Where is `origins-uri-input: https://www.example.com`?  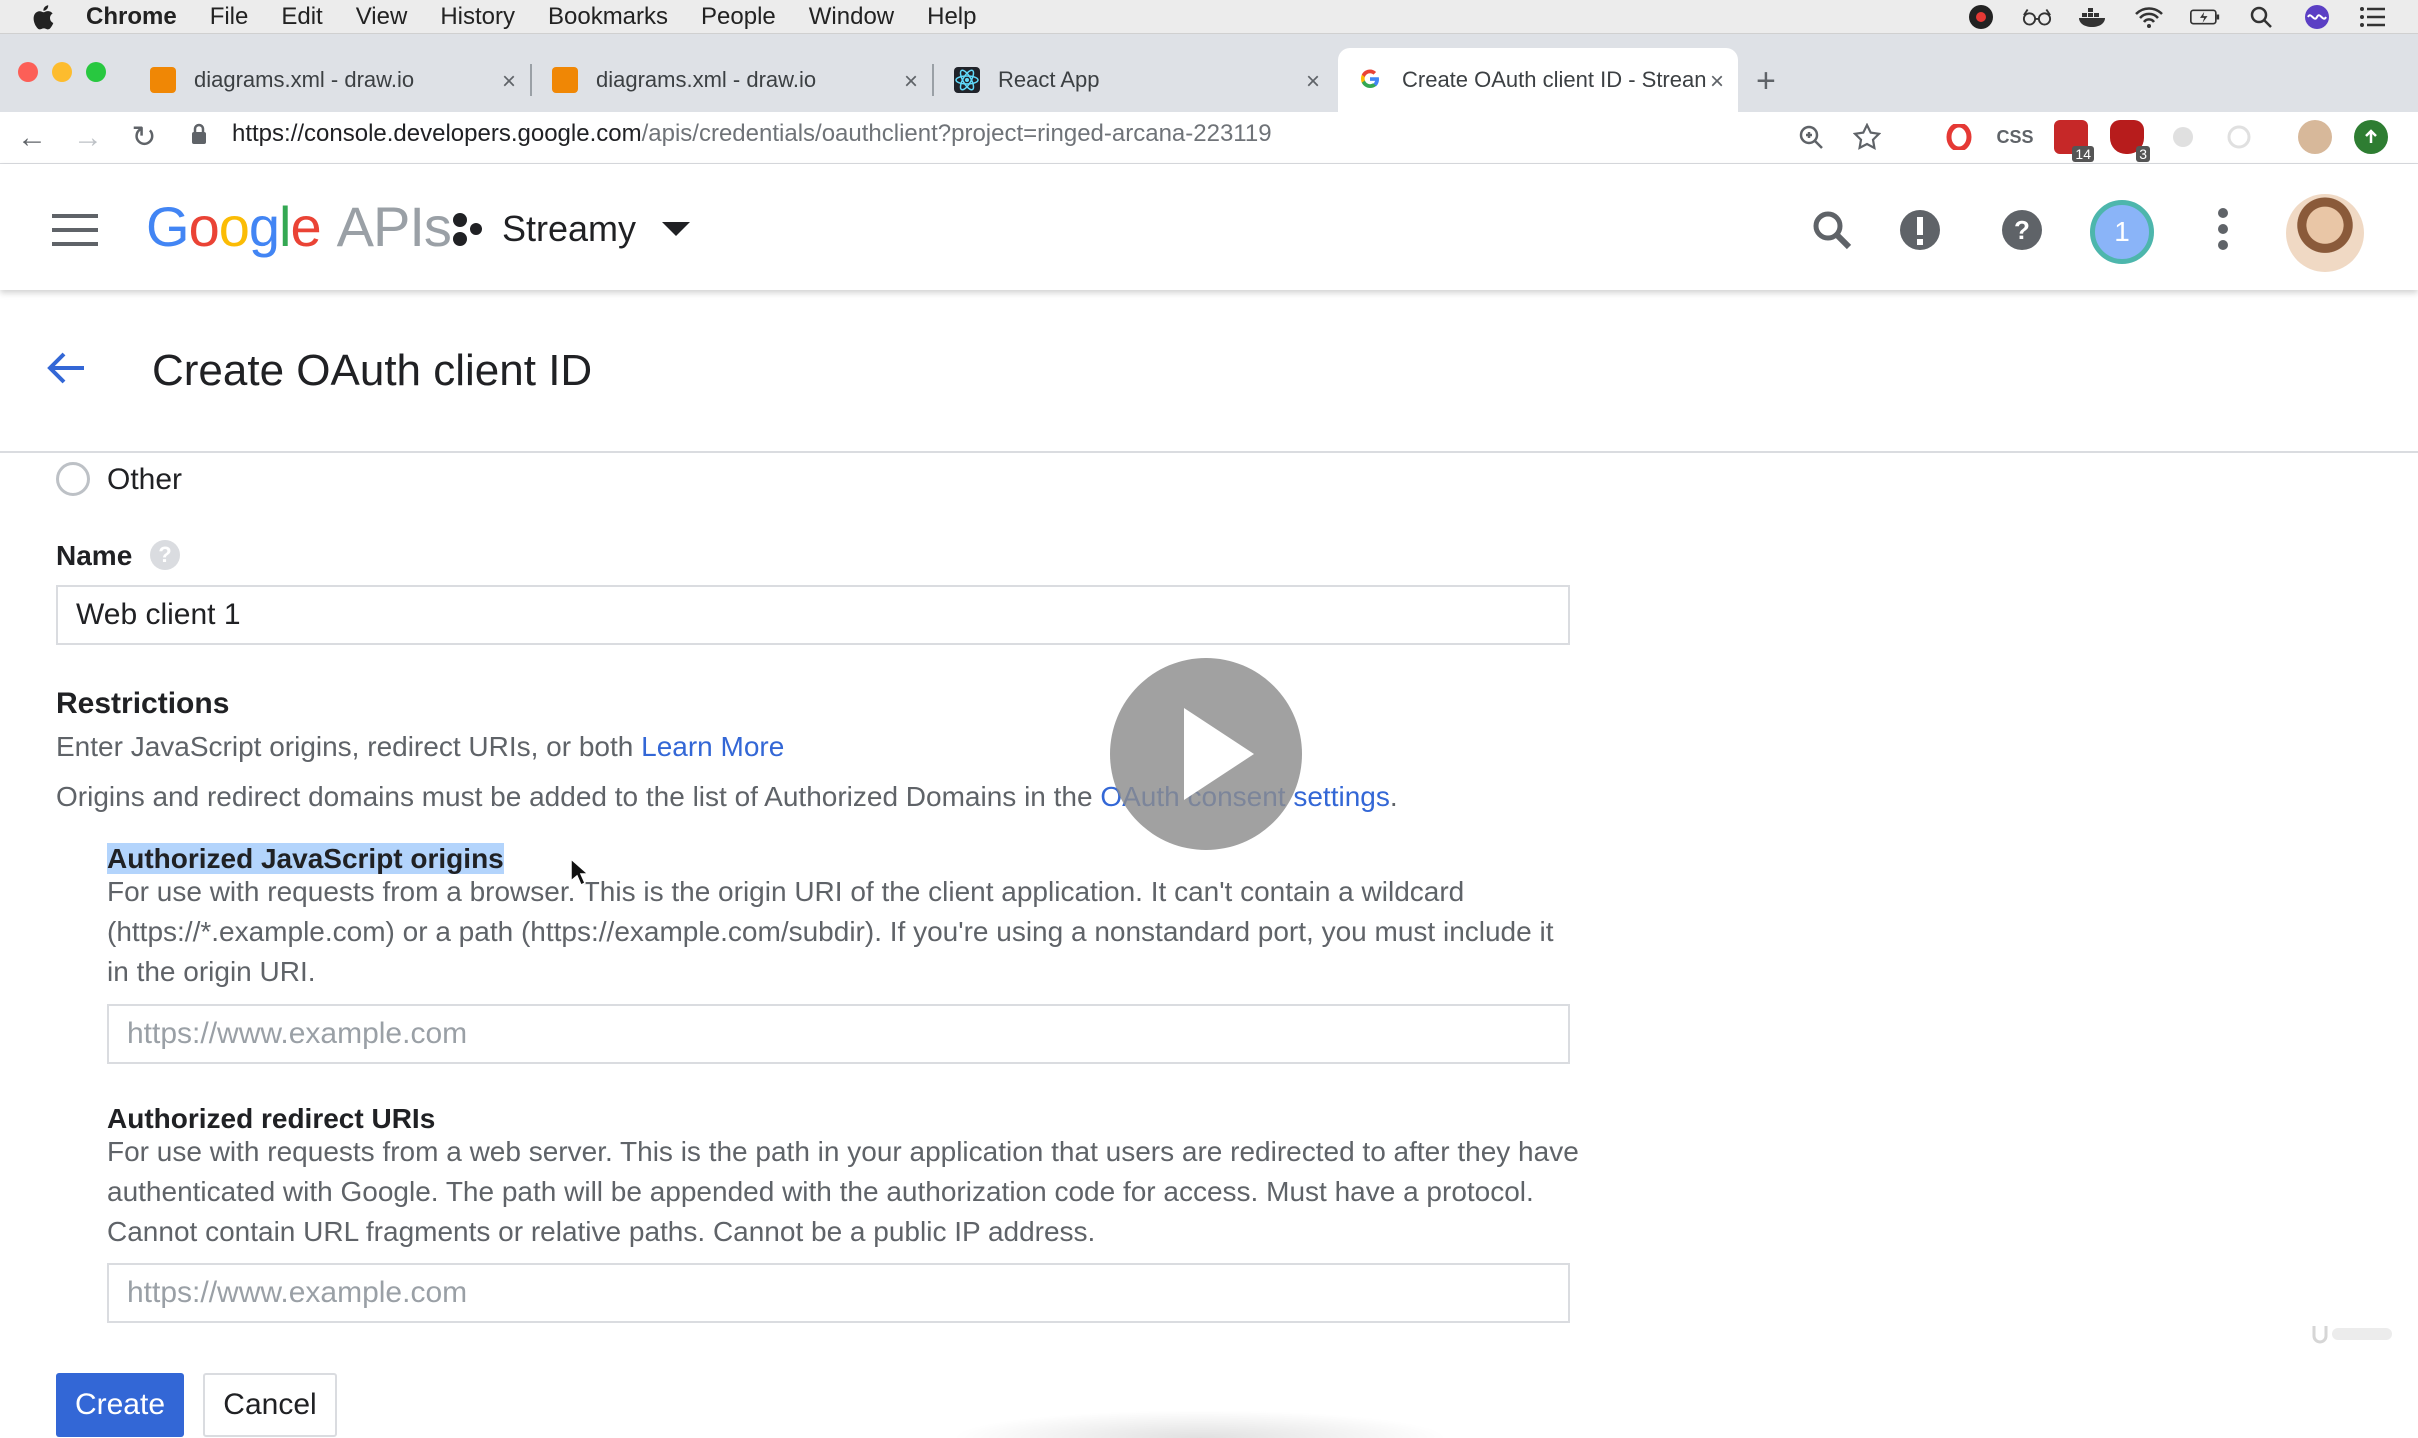 origins-uri-input: https://www.example.com is located at coordinates (838, 1034).